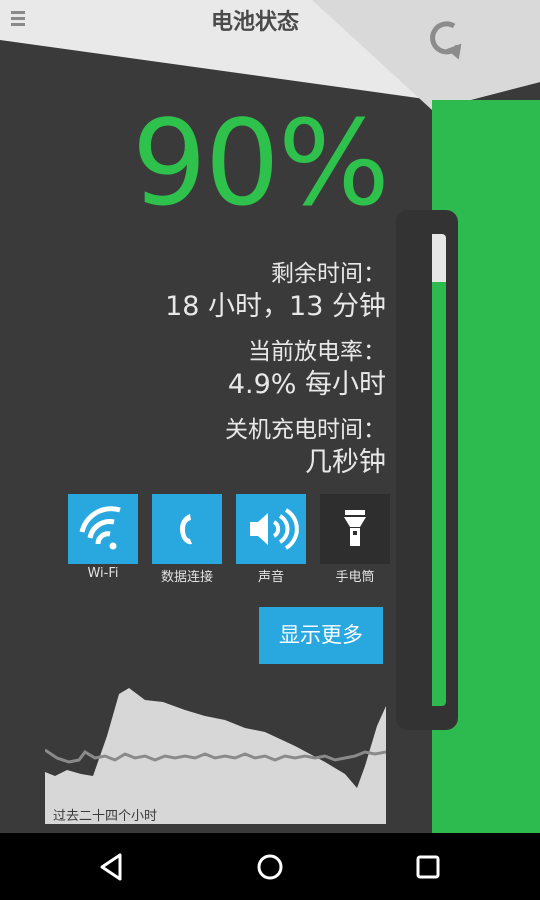 This screenshot has height=900, width=540. I want to click on speaker-icon, so click(274, 529).